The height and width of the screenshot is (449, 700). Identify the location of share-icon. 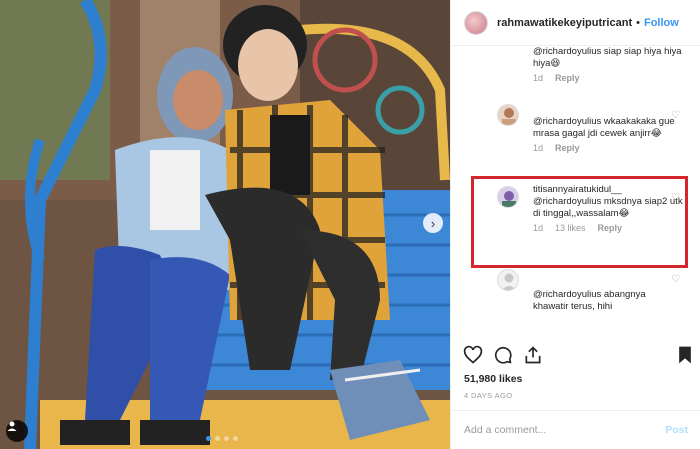
(533, 355).